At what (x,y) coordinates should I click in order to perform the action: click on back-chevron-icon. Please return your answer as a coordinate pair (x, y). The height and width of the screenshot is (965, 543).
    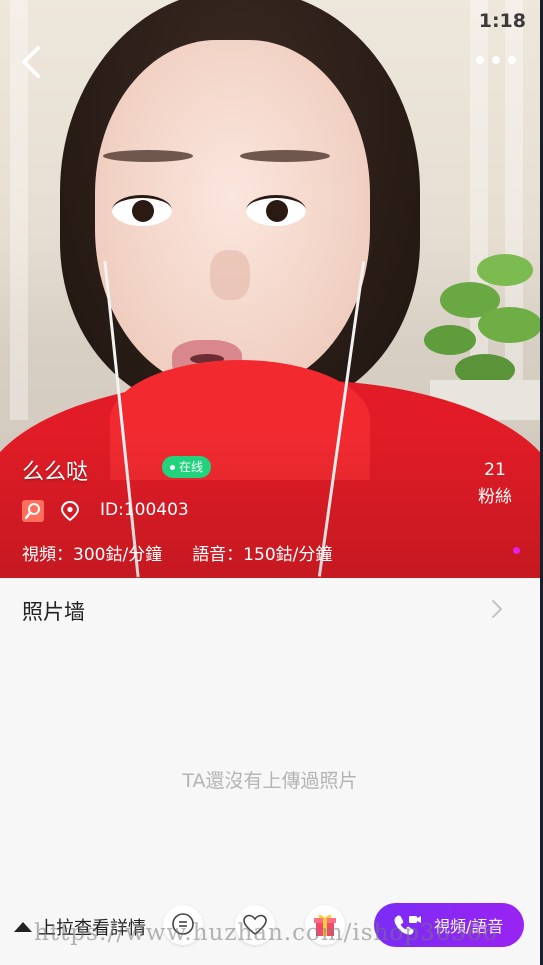
    Looking at the image, I should click on (31, 62).